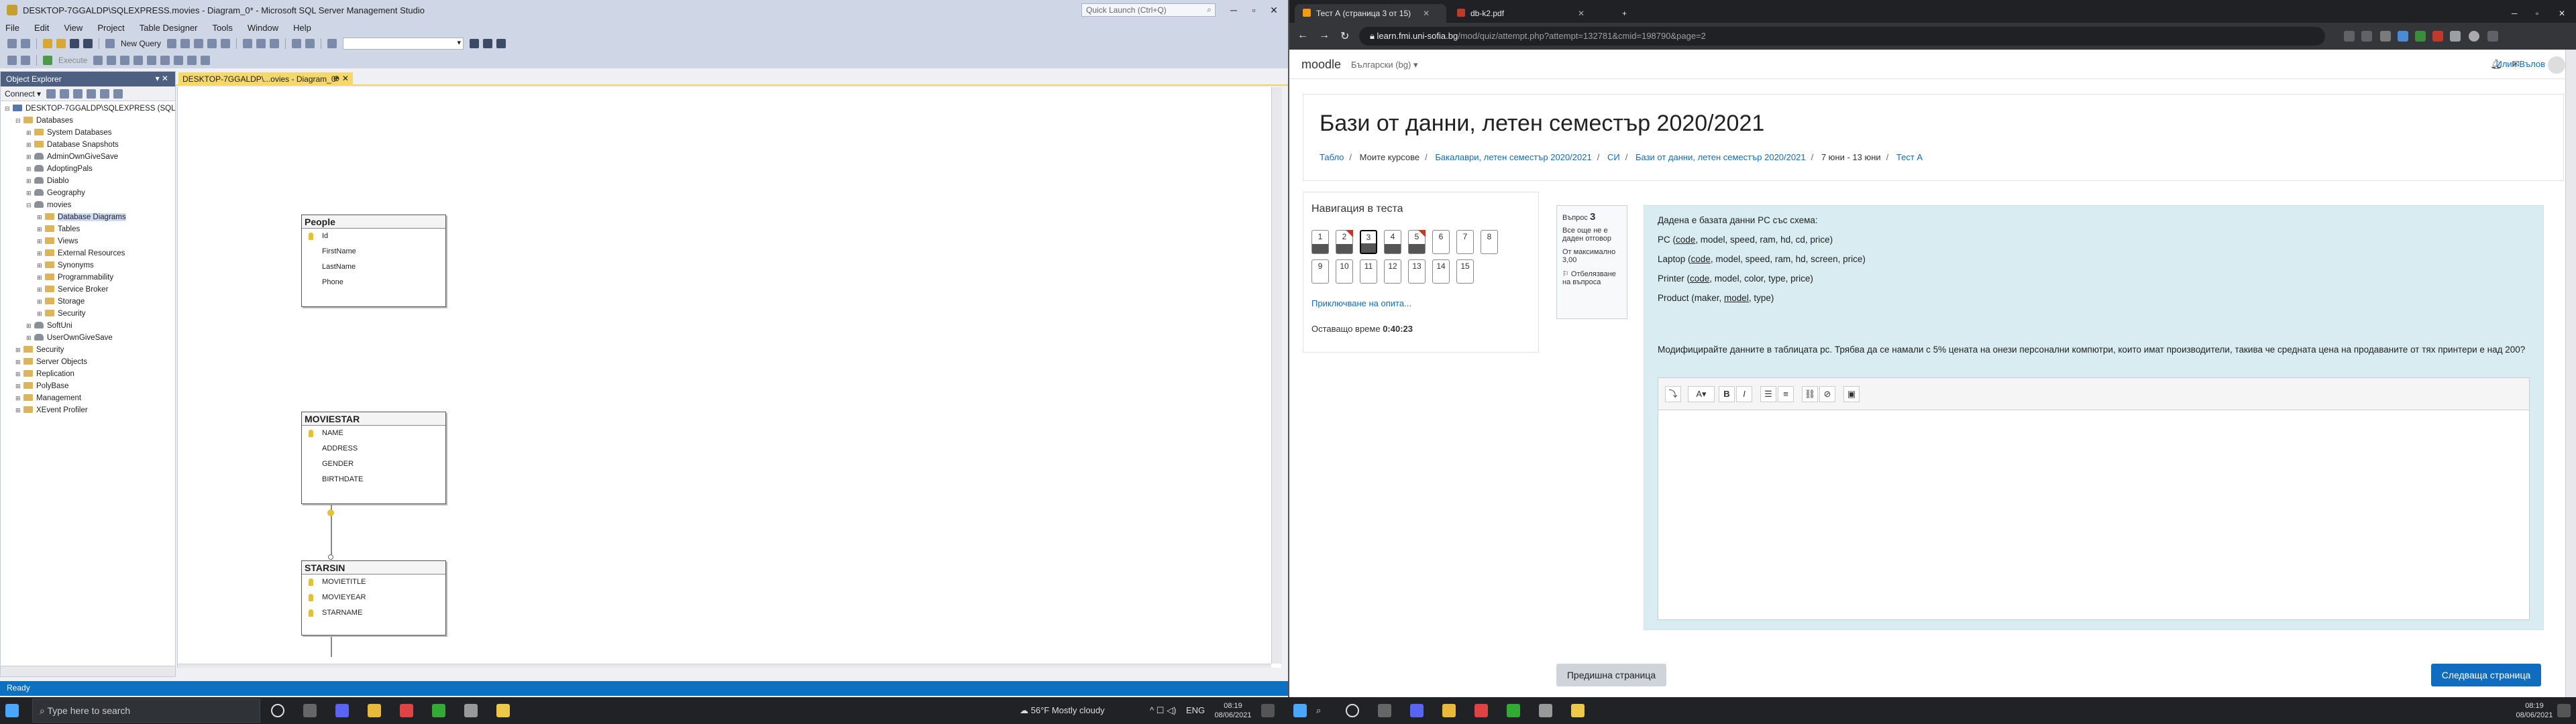 Image resolution: width=2576 pixels, height=724 pixels. What do you see at coordinates (261, 43) in the screenshot?
I see `copy-icon` at bounding box center [261, 43].